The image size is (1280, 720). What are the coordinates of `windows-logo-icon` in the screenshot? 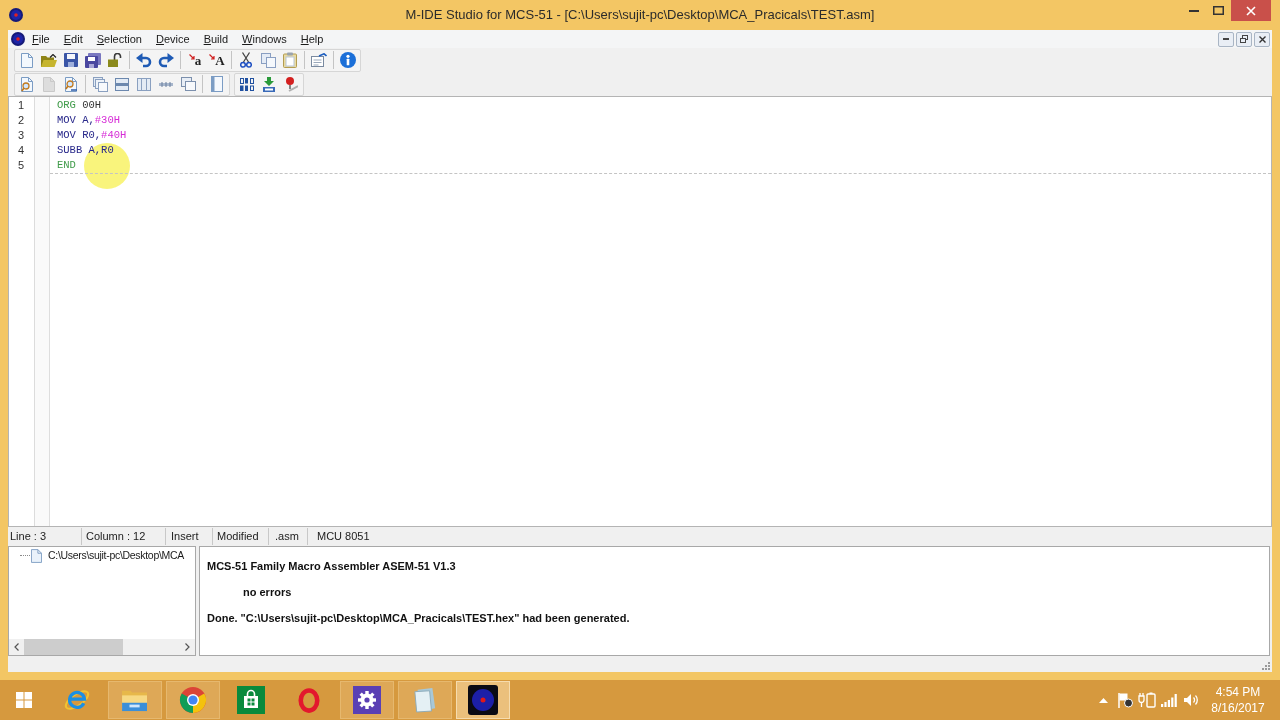 It's located at (24, 700).